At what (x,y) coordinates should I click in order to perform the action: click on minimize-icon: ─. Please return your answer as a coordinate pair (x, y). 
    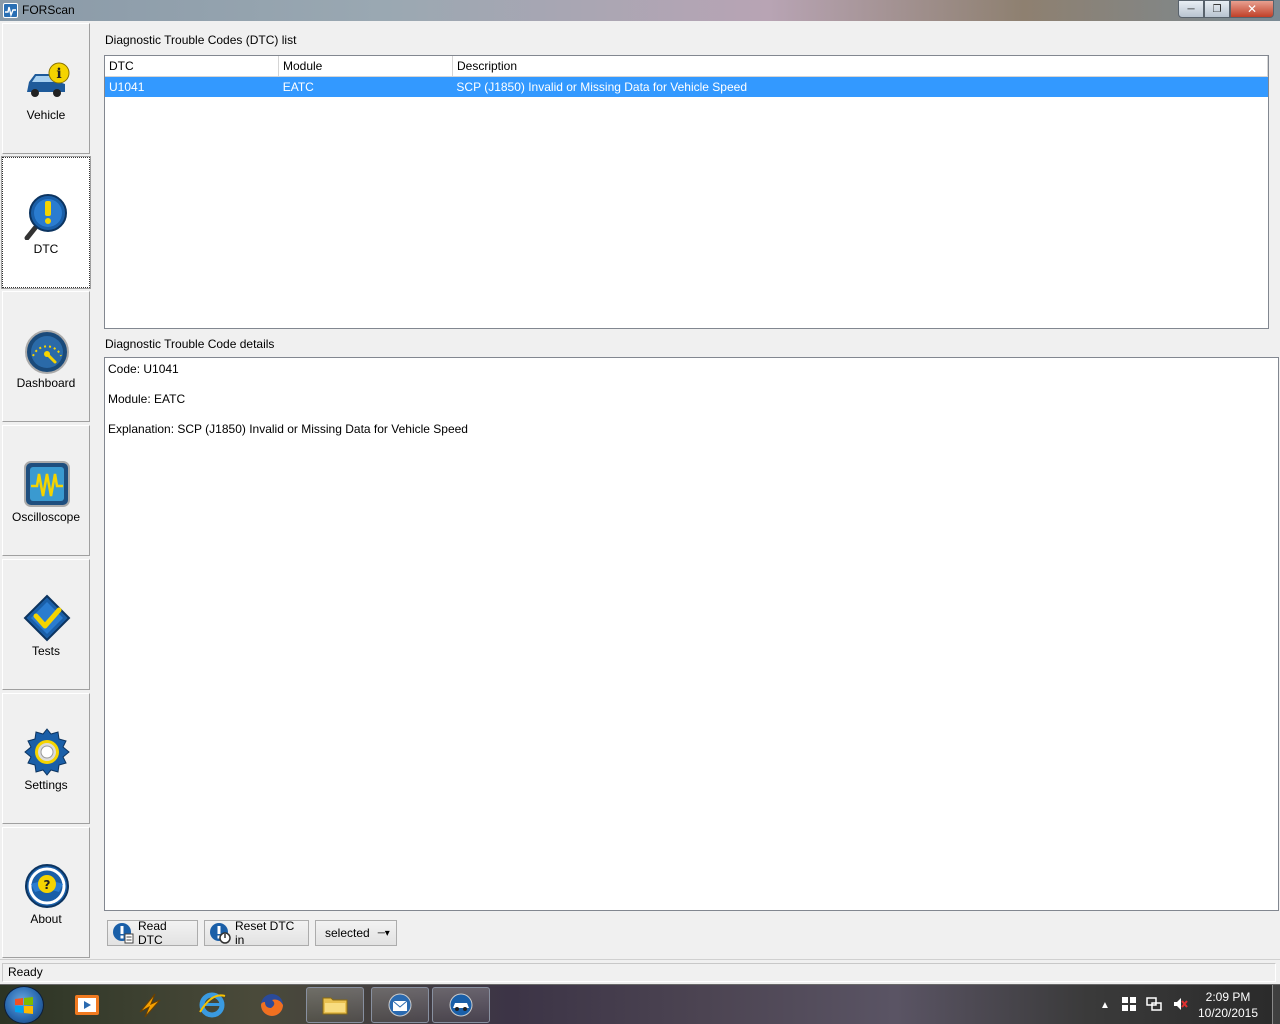
    Looking at the image, I should click on (1191, 9).